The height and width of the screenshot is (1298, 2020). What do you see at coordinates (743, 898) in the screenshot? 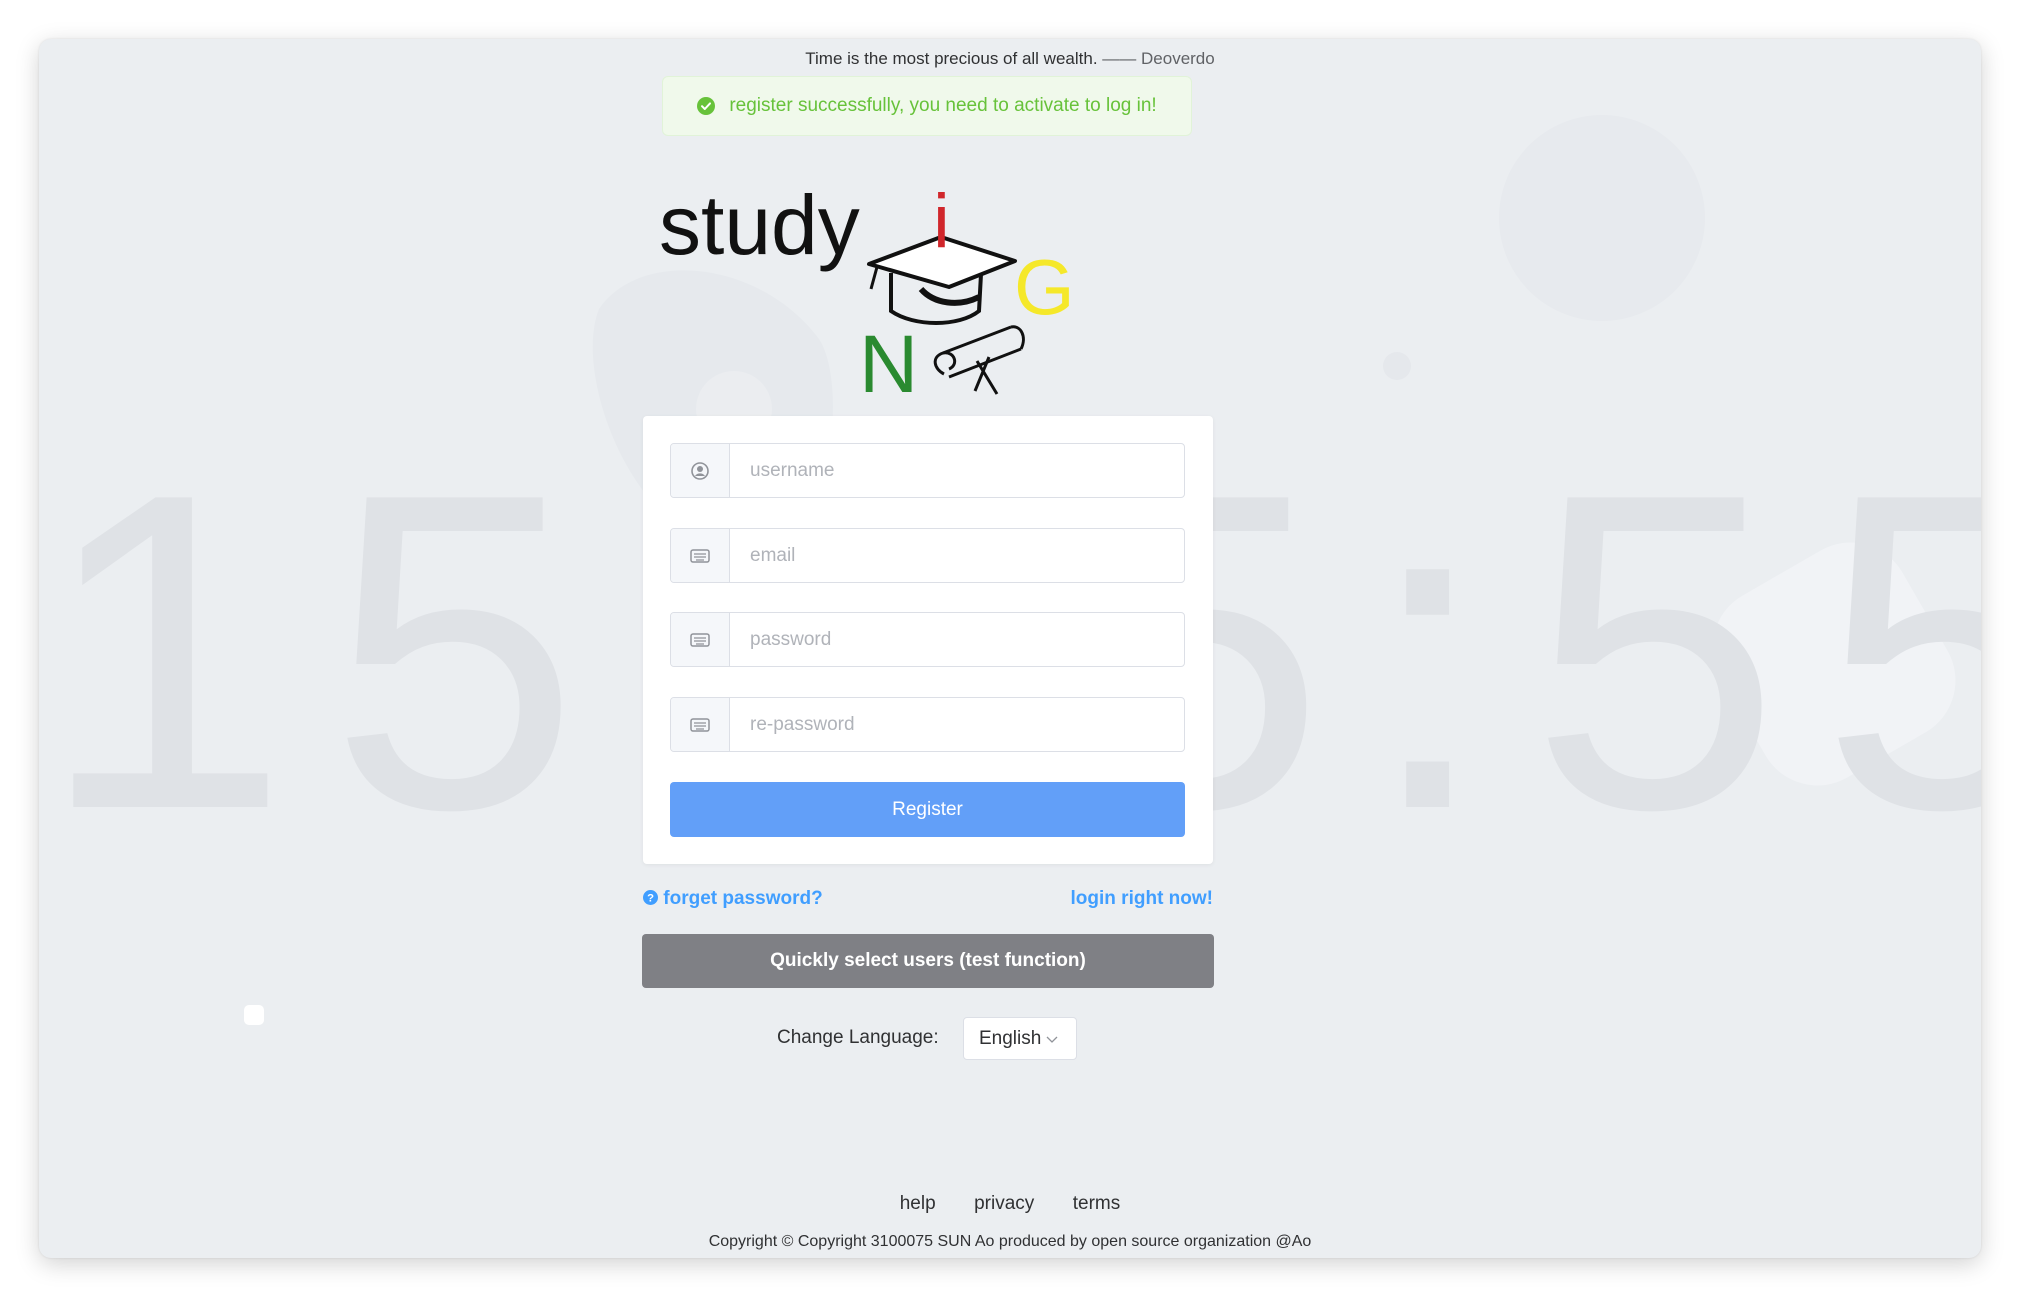
I see `forget-password-label: forget password?` at bounding box center [743, 898].